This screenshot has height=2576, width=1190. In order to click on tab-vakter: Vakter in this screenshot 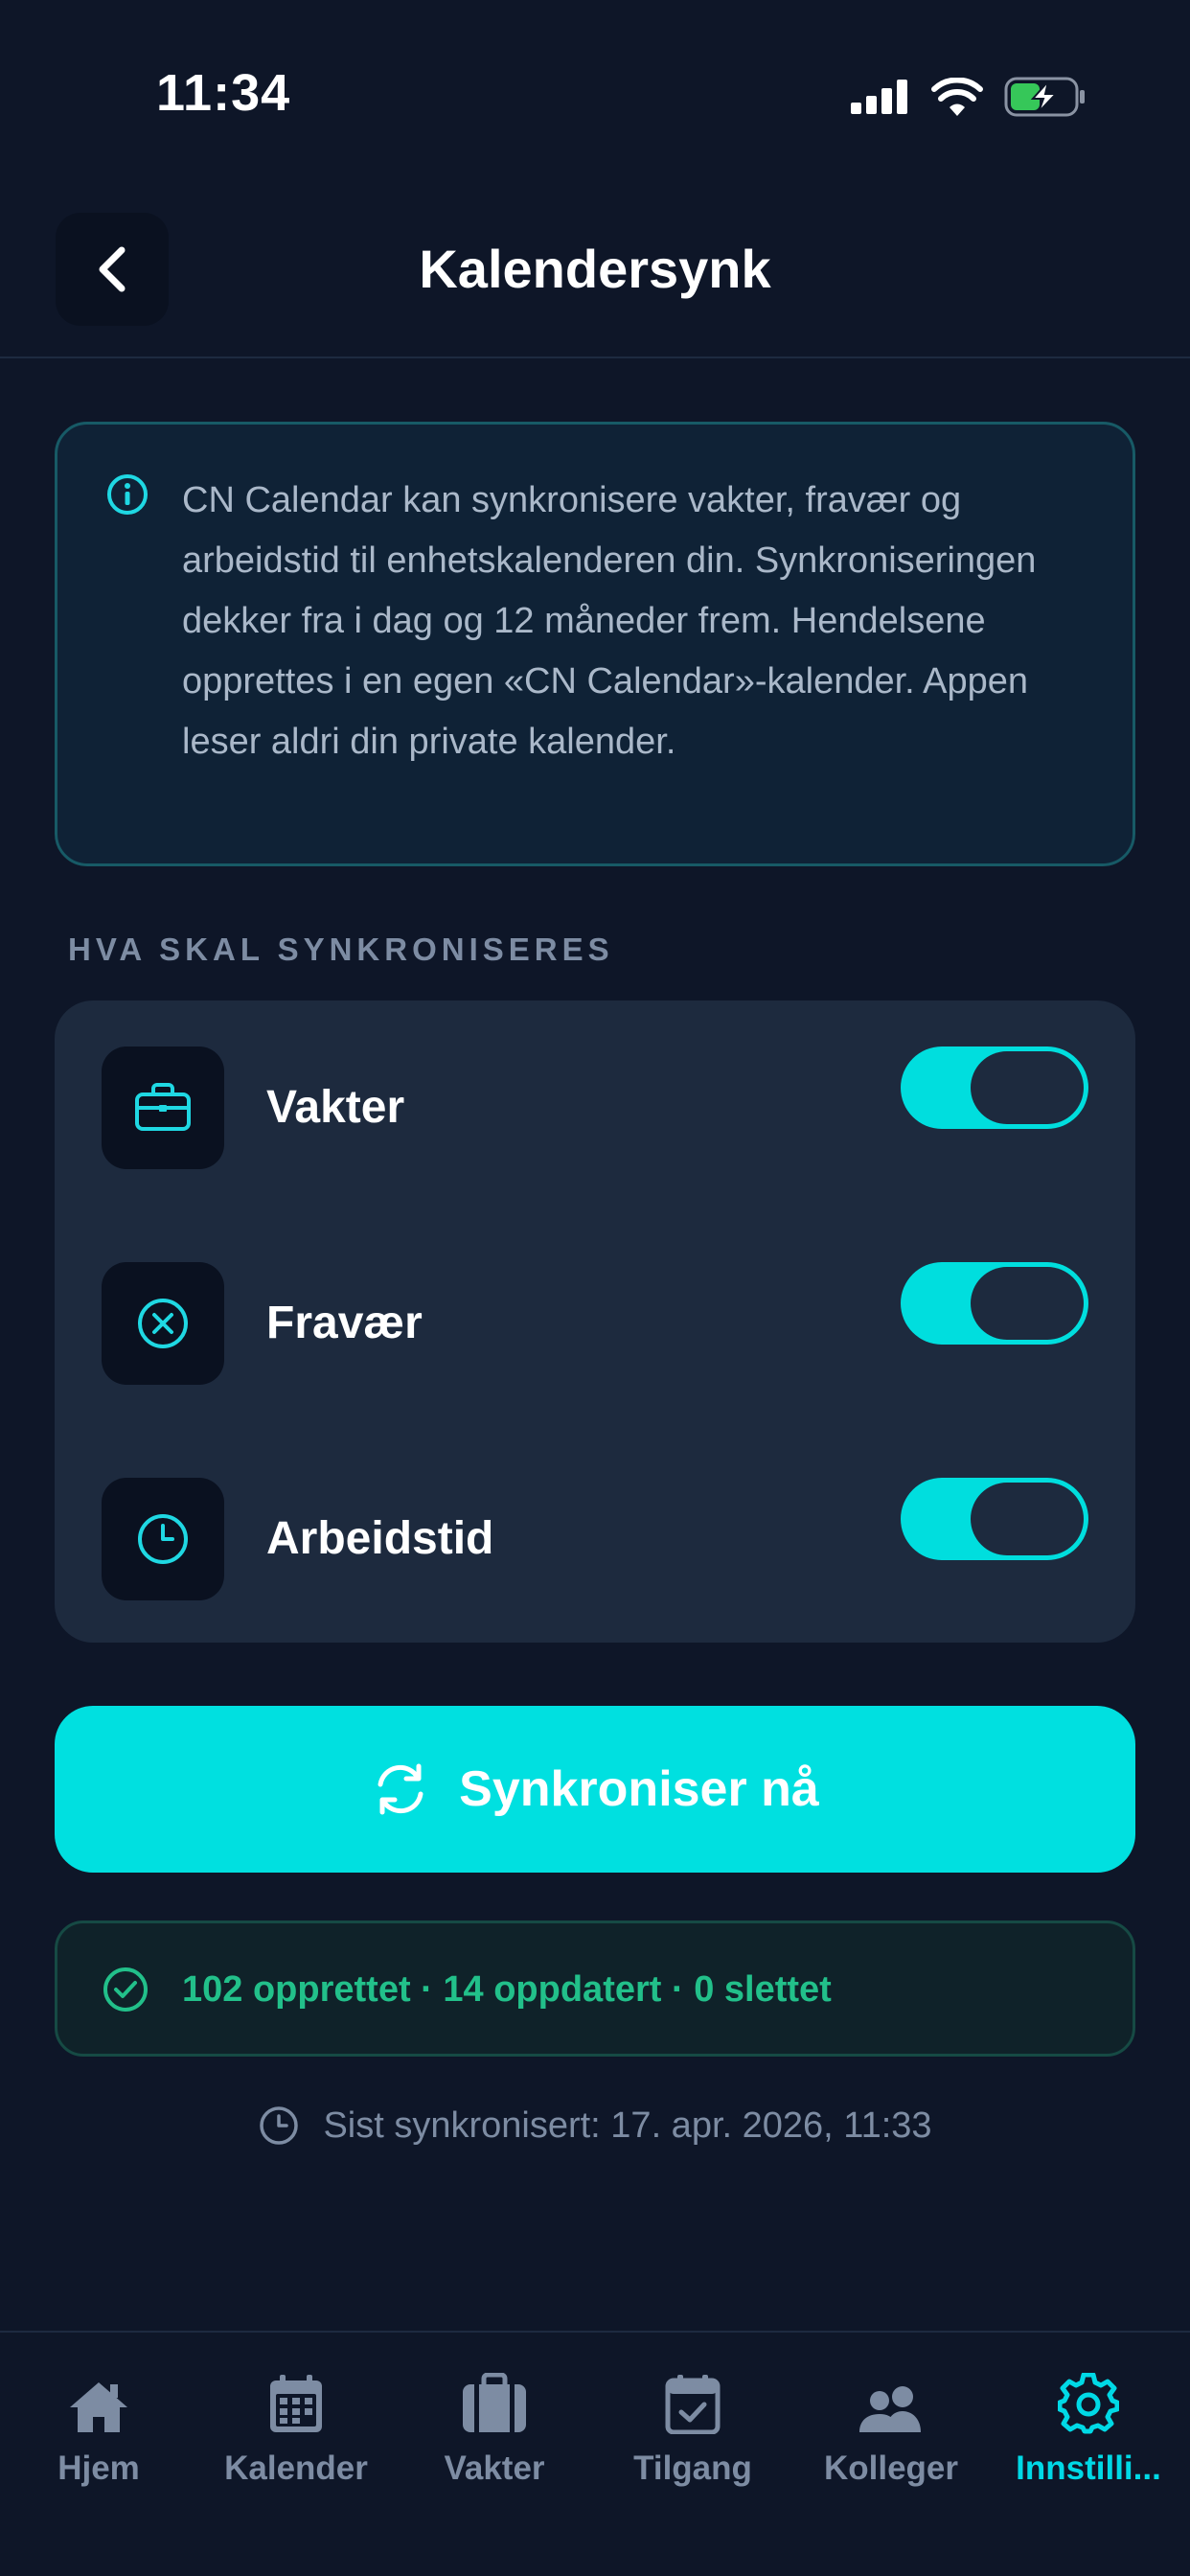, I will do `click(495, 2424)`.